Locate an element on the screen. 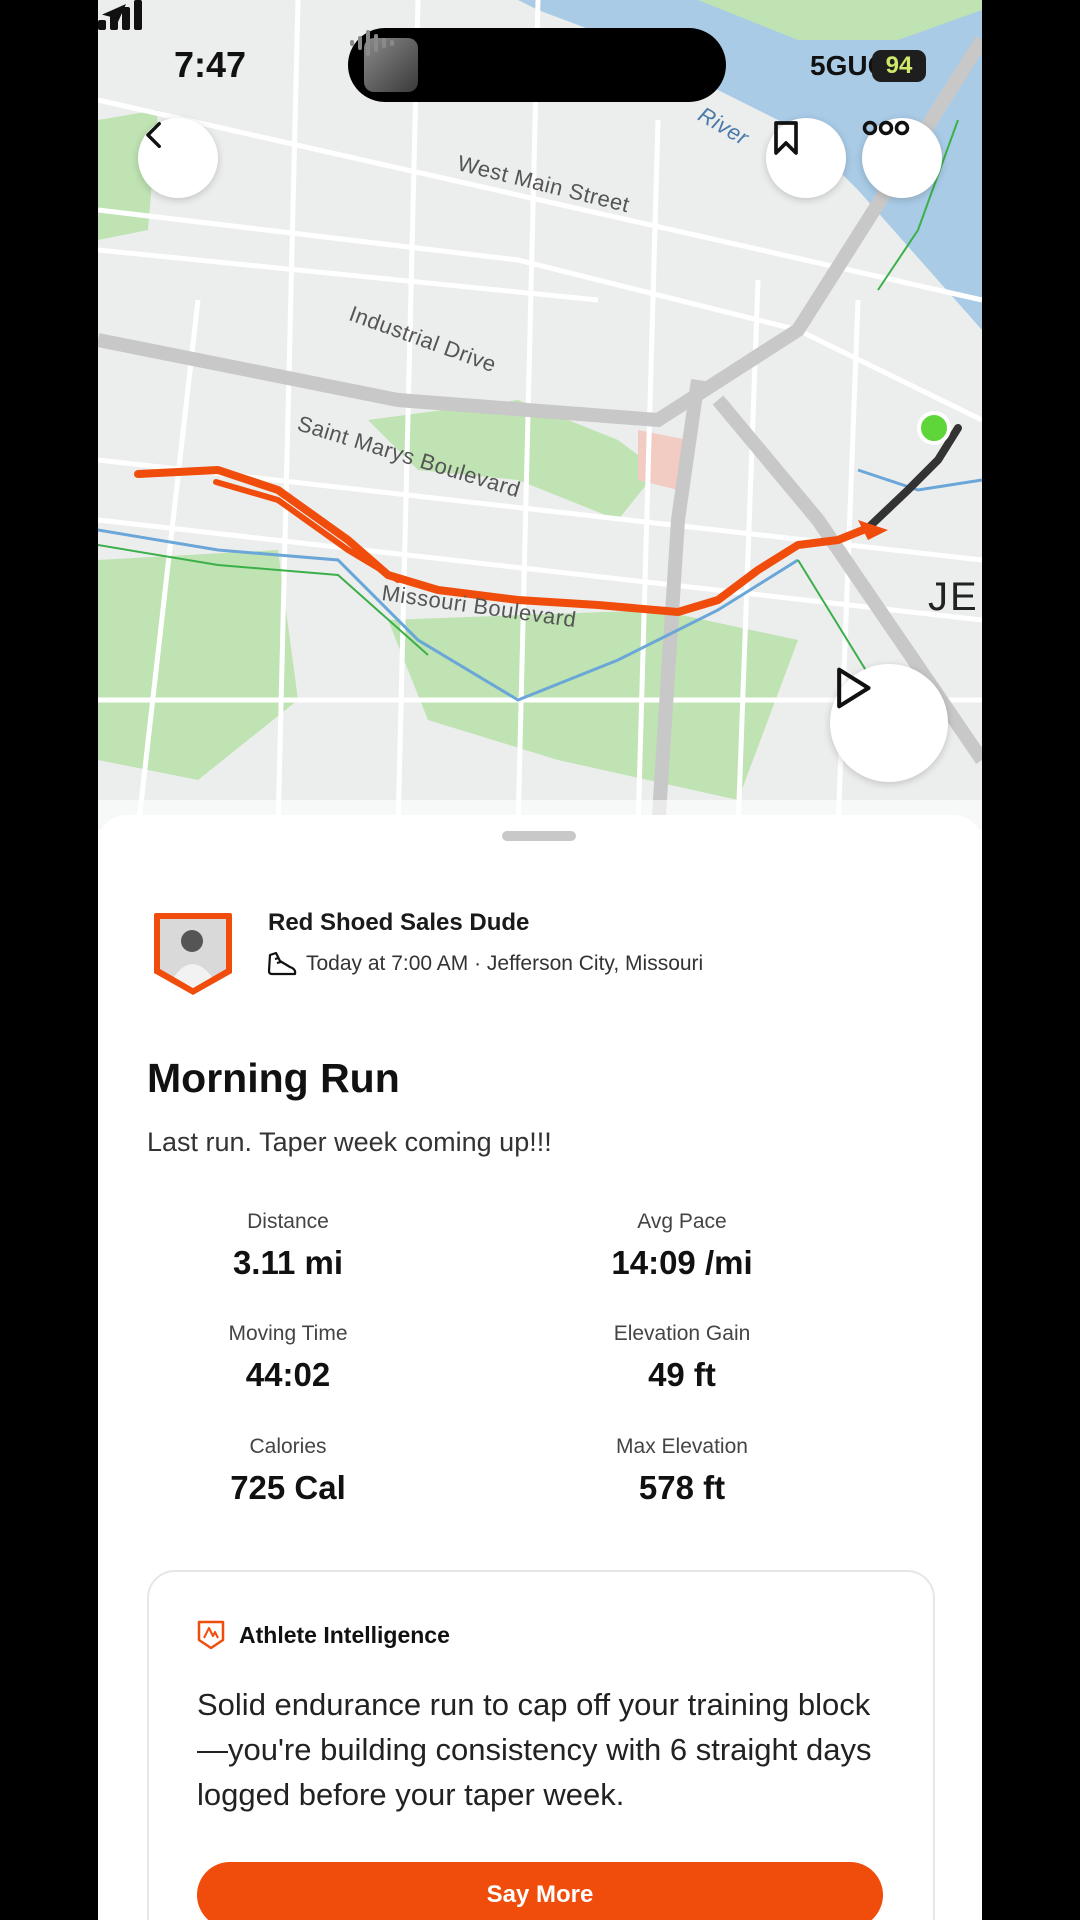  signal-icon is located at coordinates (120, 15).